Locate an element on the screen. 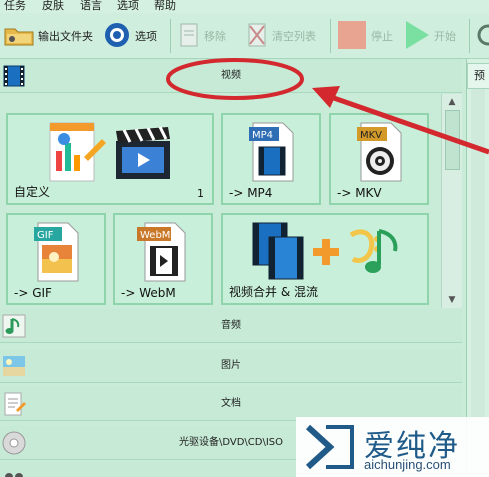 The height and width of the screenshot is (477, 489). options-button: 选项 is located at coordinates (130, 36).